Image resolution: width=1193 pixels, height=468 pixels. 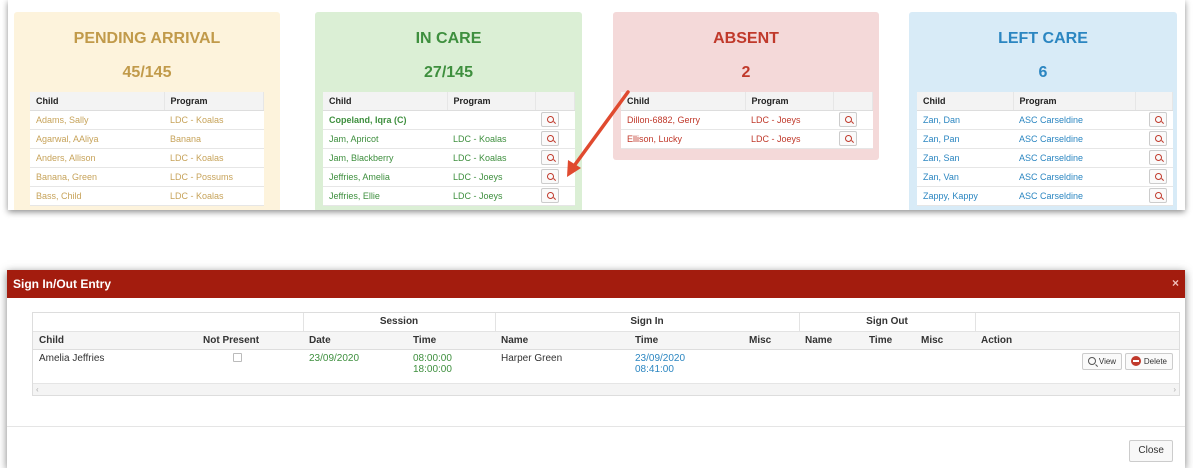 I want to click on group-blank, so click(x=168, y=322).